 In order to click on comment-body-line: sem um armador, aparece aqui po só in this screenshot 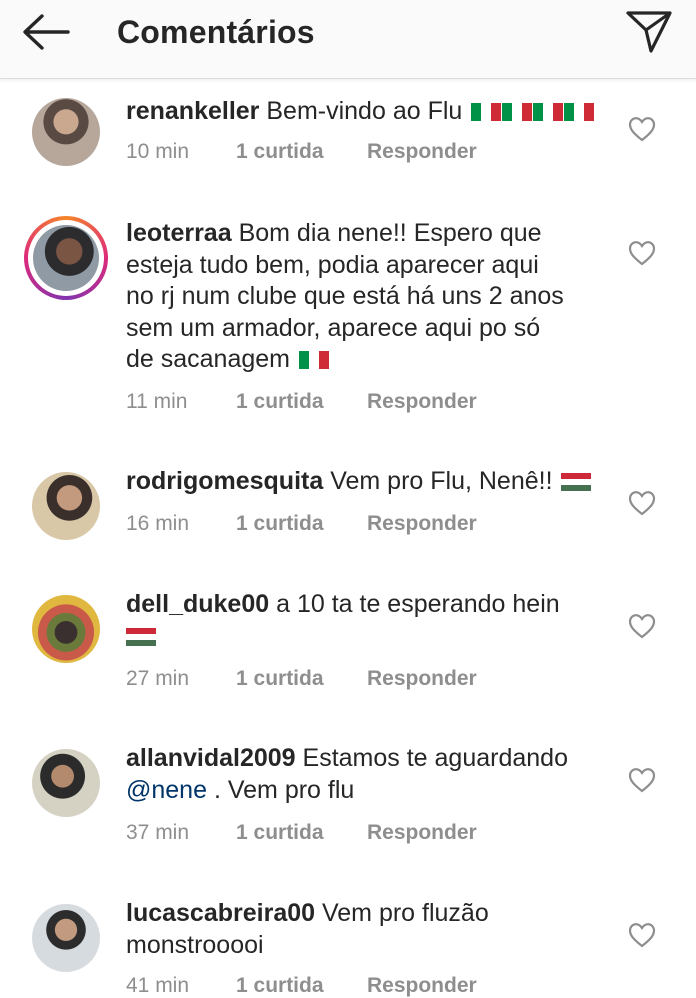, I will do `click(333, 327)`.